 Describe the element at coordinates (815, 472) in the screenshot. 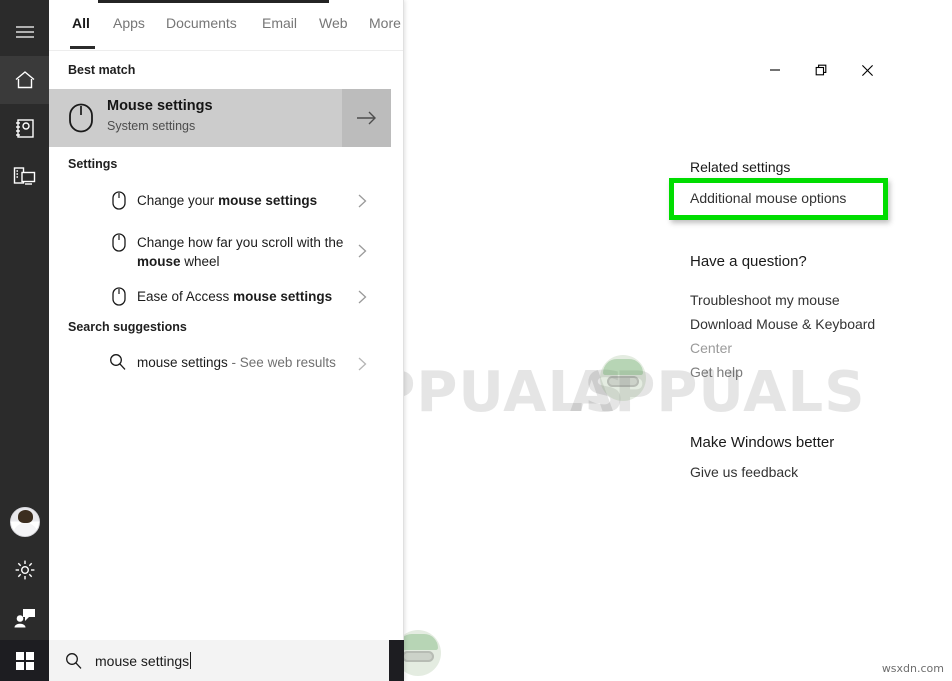

I see `give-us-feedback-link: Give us feedback` at that location.